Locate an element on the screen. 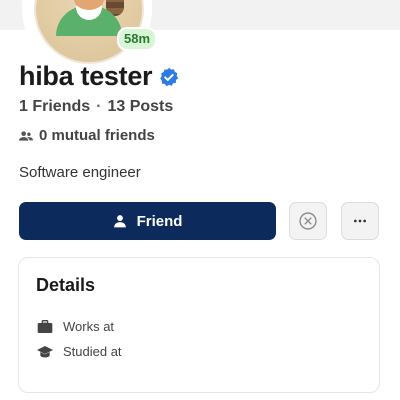 This screenshot has width=400, height=400. circle-x-icon is located at coordinates (308, 221).